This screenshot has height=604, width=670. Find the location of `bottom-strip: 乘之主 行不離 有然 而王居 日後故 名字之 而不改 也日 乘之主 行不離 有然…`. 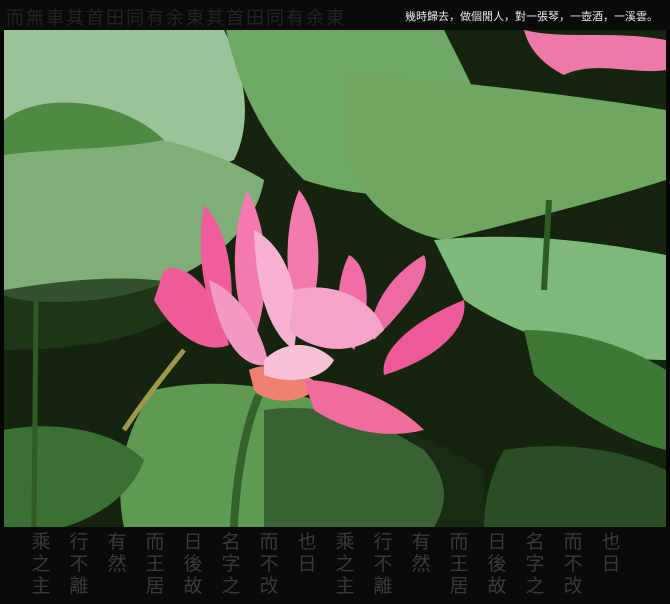

bottom-strip: 乘之主 行不離 有然 而王居 日後故 名字之 而不改 也日 乘之主 行不離 有然… is located at coordinates (335, 565).